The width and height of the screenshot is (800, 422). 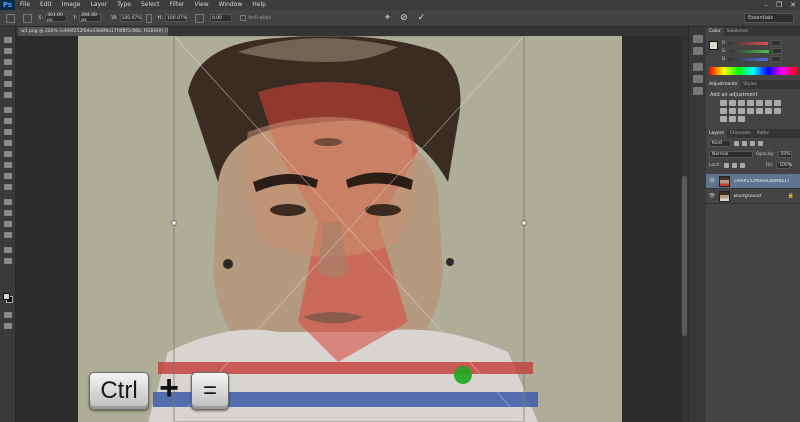 What do you see at coordinates (201, 5) in the screenshot?
I see `menu-view: View` at bounding box center [201, 5].